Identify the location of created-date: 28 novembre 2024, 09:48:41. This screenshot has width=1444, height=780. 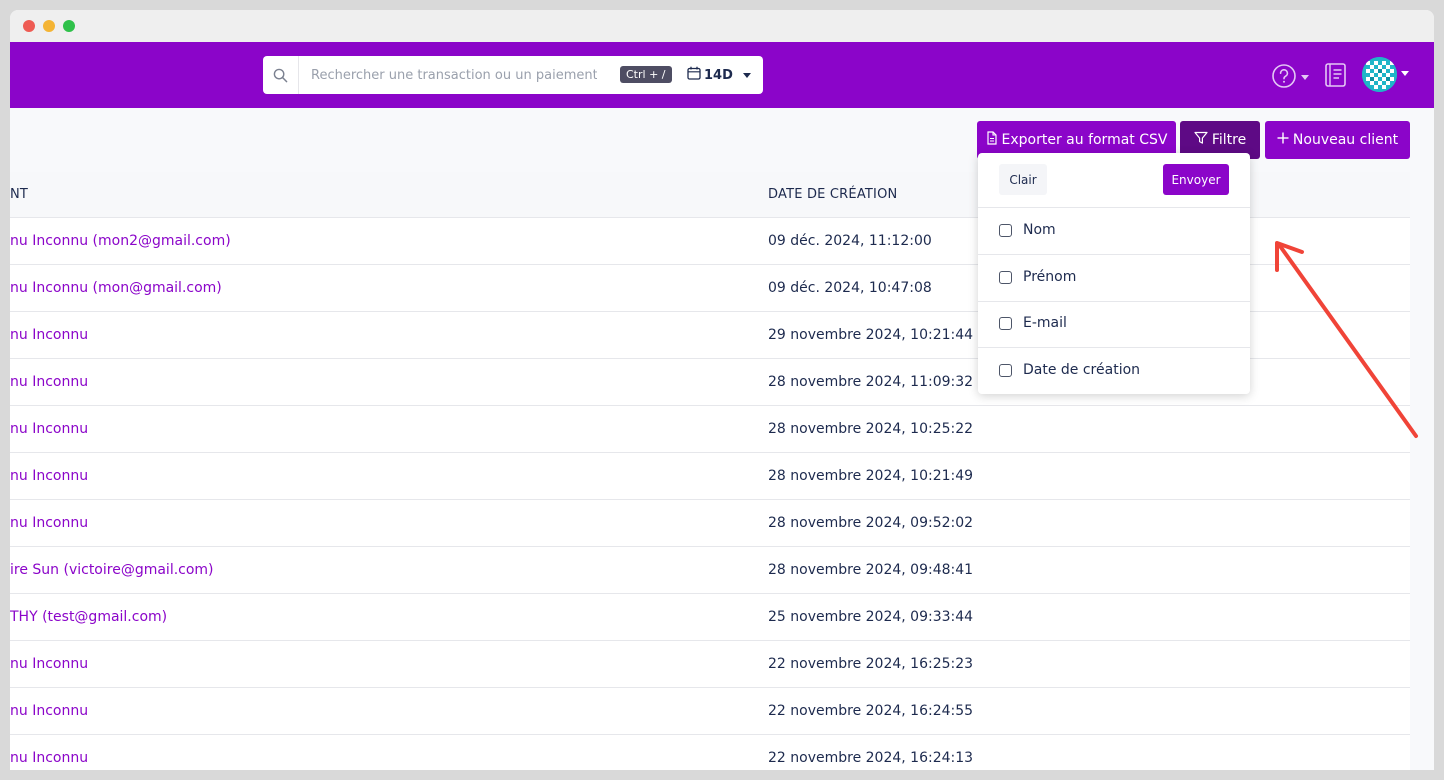
(871, 570).